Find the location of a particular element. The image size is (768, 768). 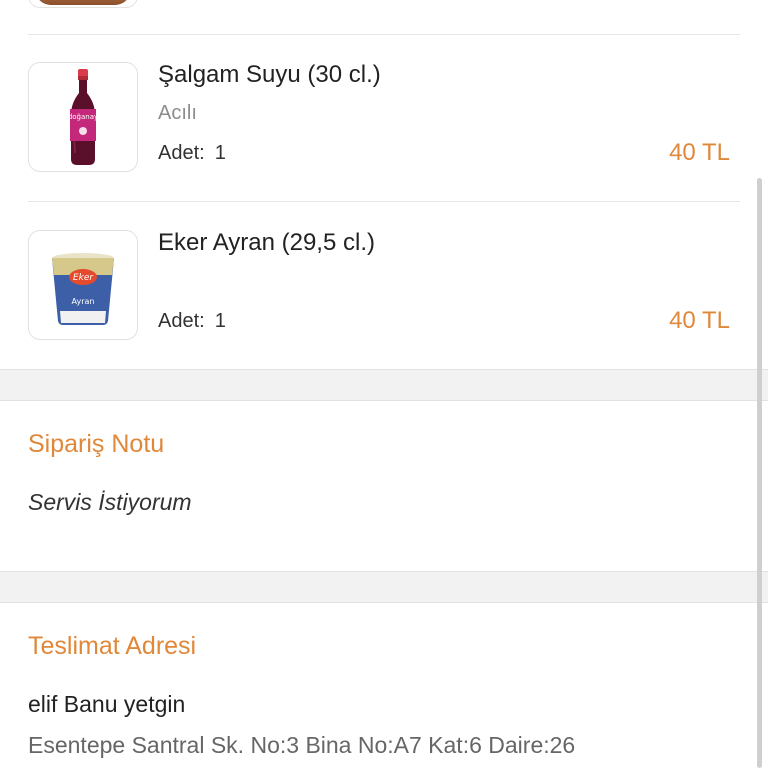

scrollbar is located at coordinates (759, 473).